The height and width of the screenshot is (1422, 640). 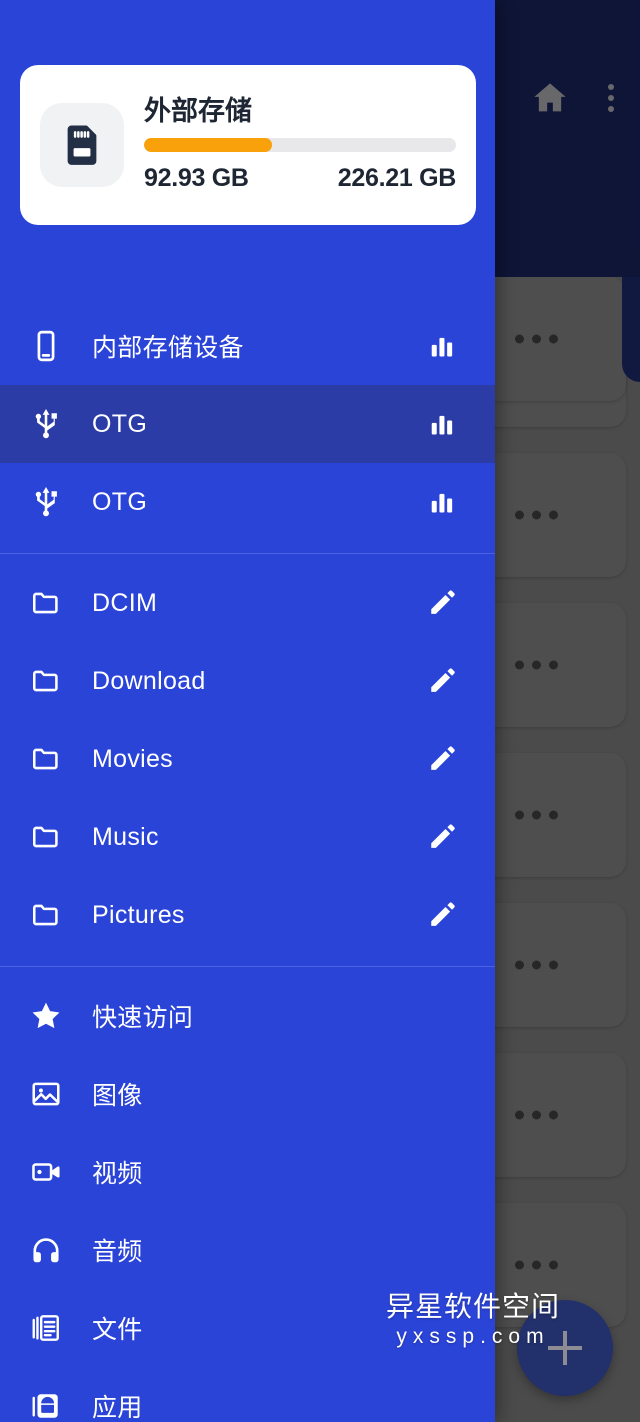 I want to click on drawer-item-dcim: DCIM, so click(x=247, y=603).